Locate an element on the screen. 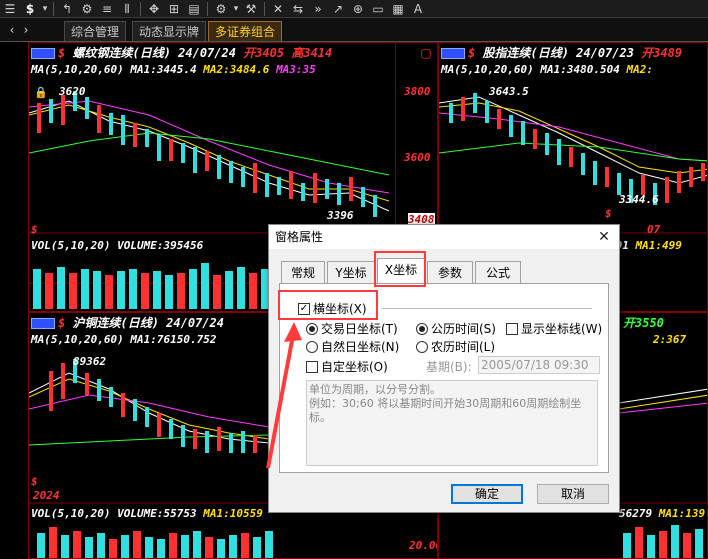  tab-dynamic-board: 动态显示牌 is located at coordinates (169, 31).